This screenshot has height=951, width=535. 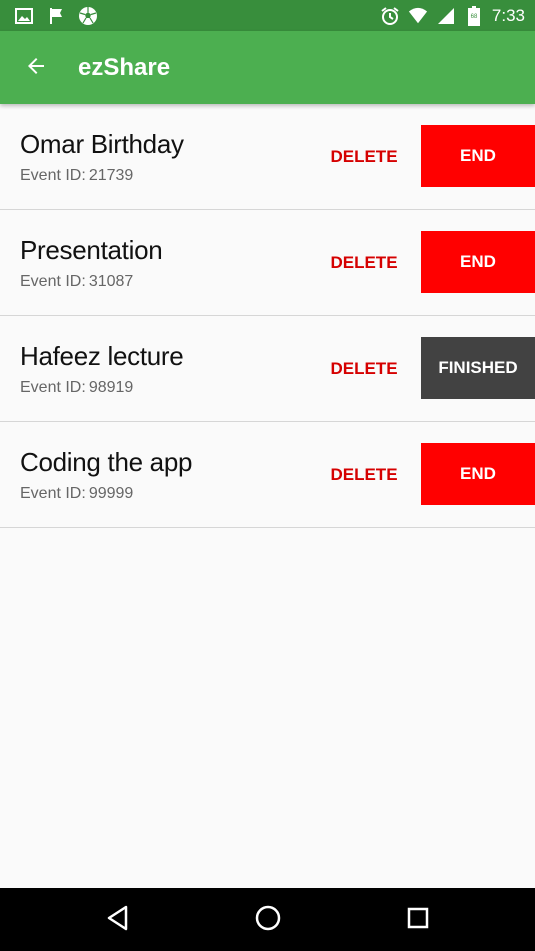 What do you see at coordinates (91, 250) in the screenshot?
I see `event-title: Presentation` at bounding box center [91, 250].